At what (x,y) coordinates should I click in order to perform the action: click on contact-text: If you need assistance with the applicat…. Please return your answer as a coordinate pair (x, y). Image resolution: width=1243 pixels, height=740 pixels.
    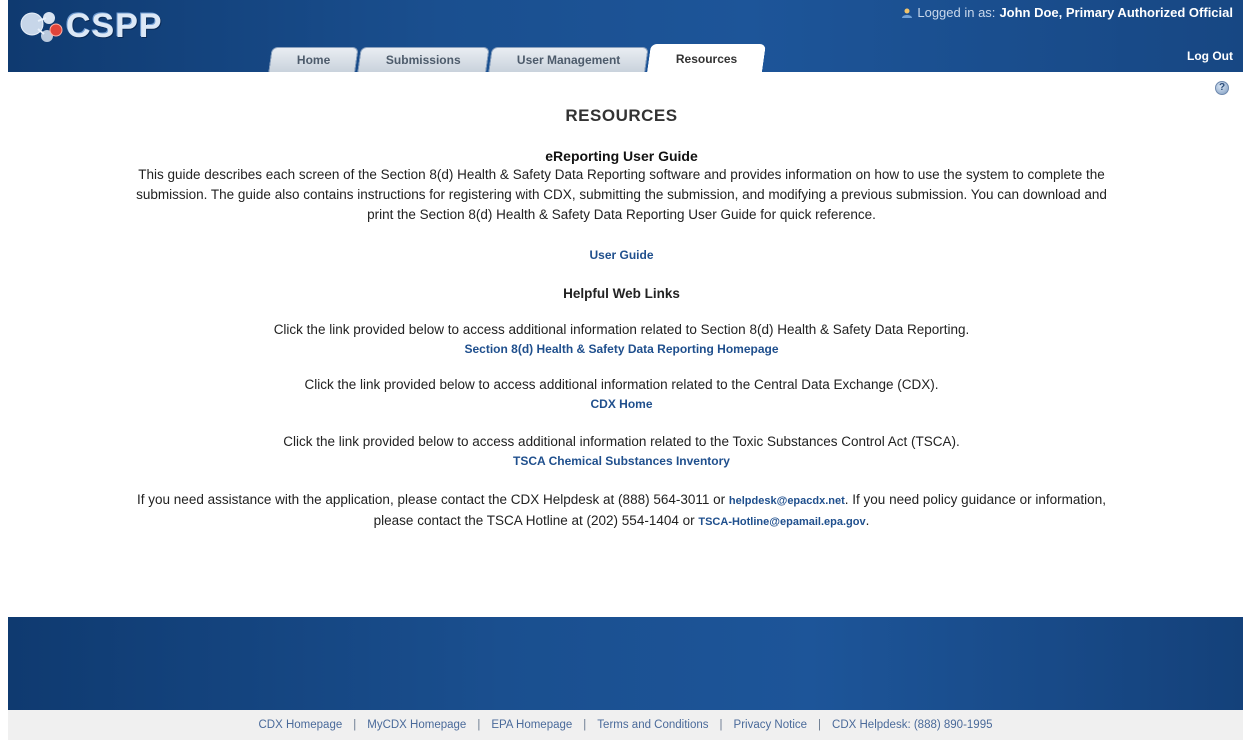
    Looking at the image, I should click on (431, 499).